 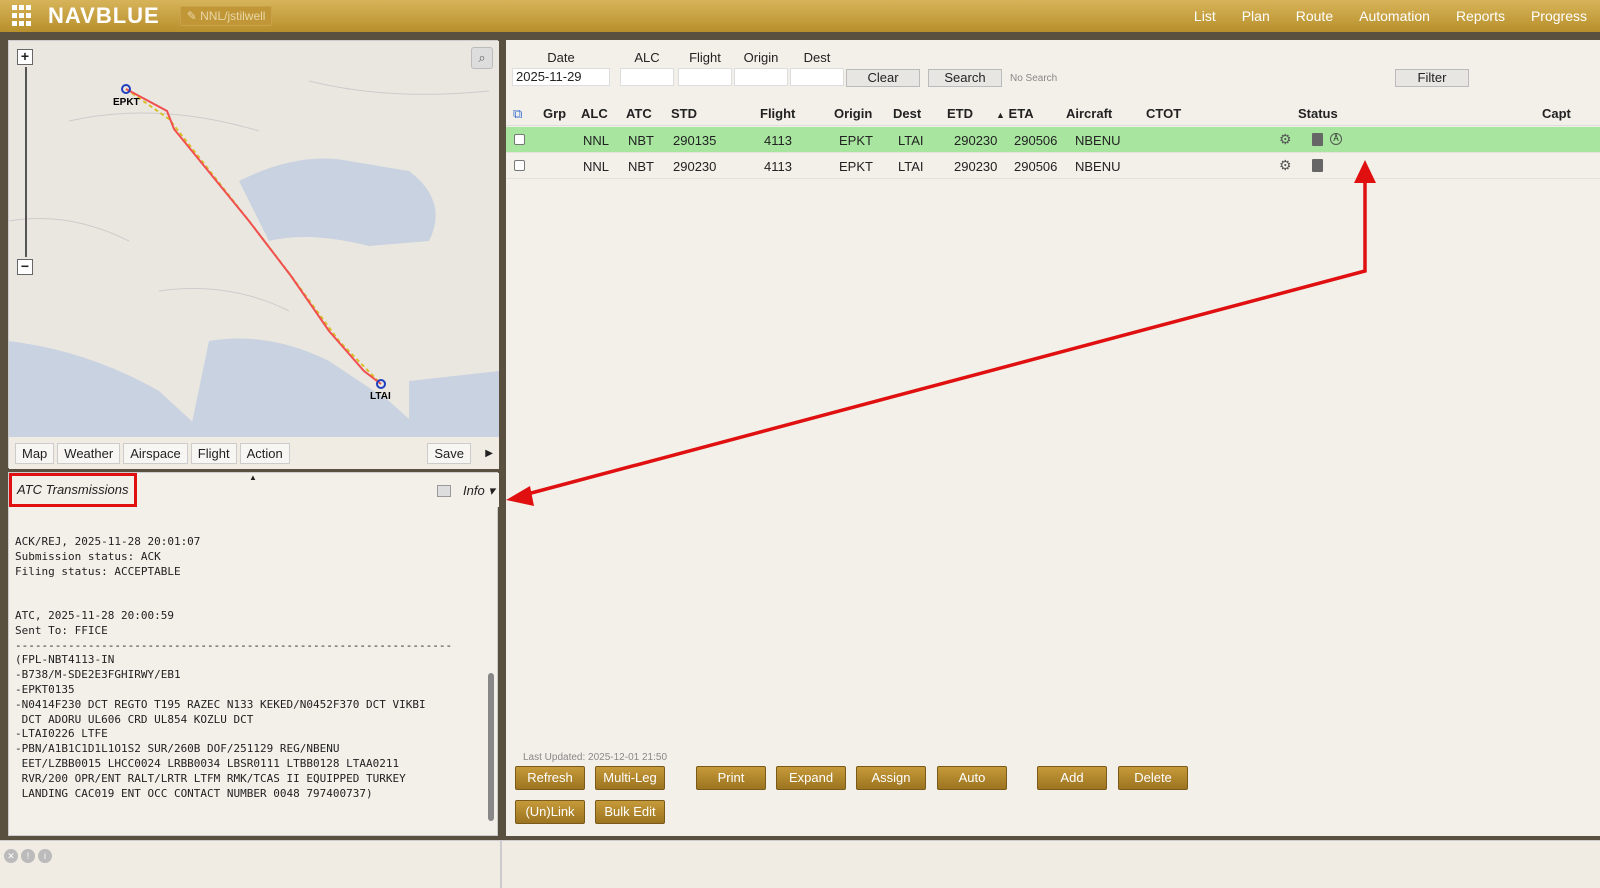 I want to click on cell-alc: NNL, so click(x=596, y=140).